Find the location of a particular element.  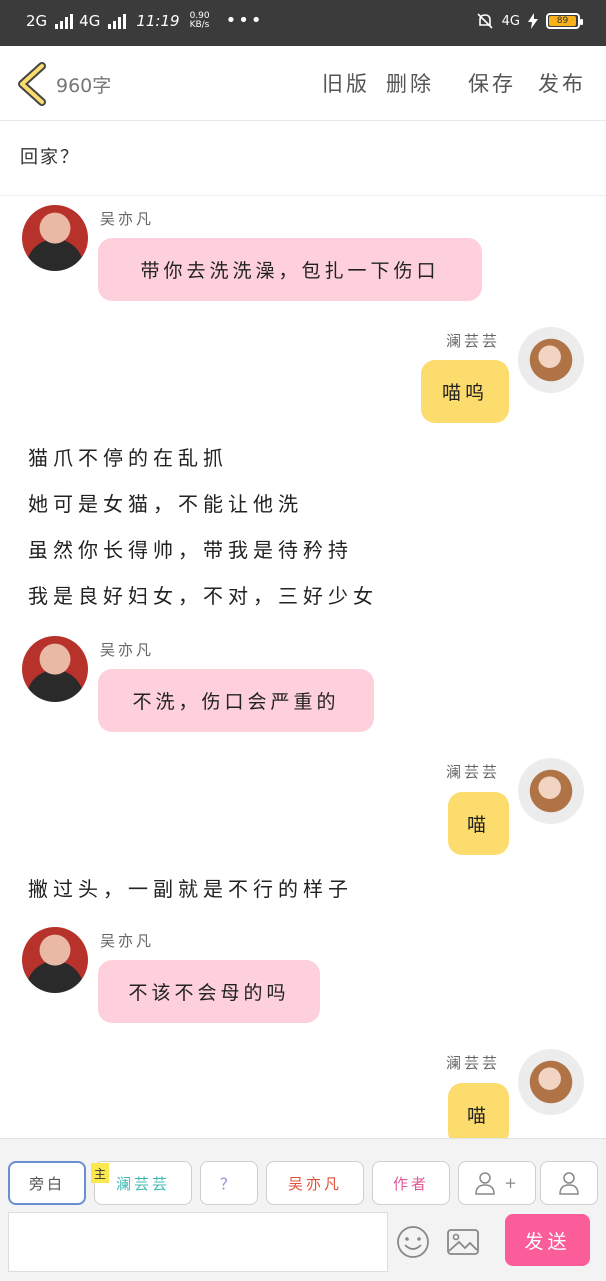

top-nav: 960字 旧版 删除 保存 发布 is located at coordinates (303, 83).